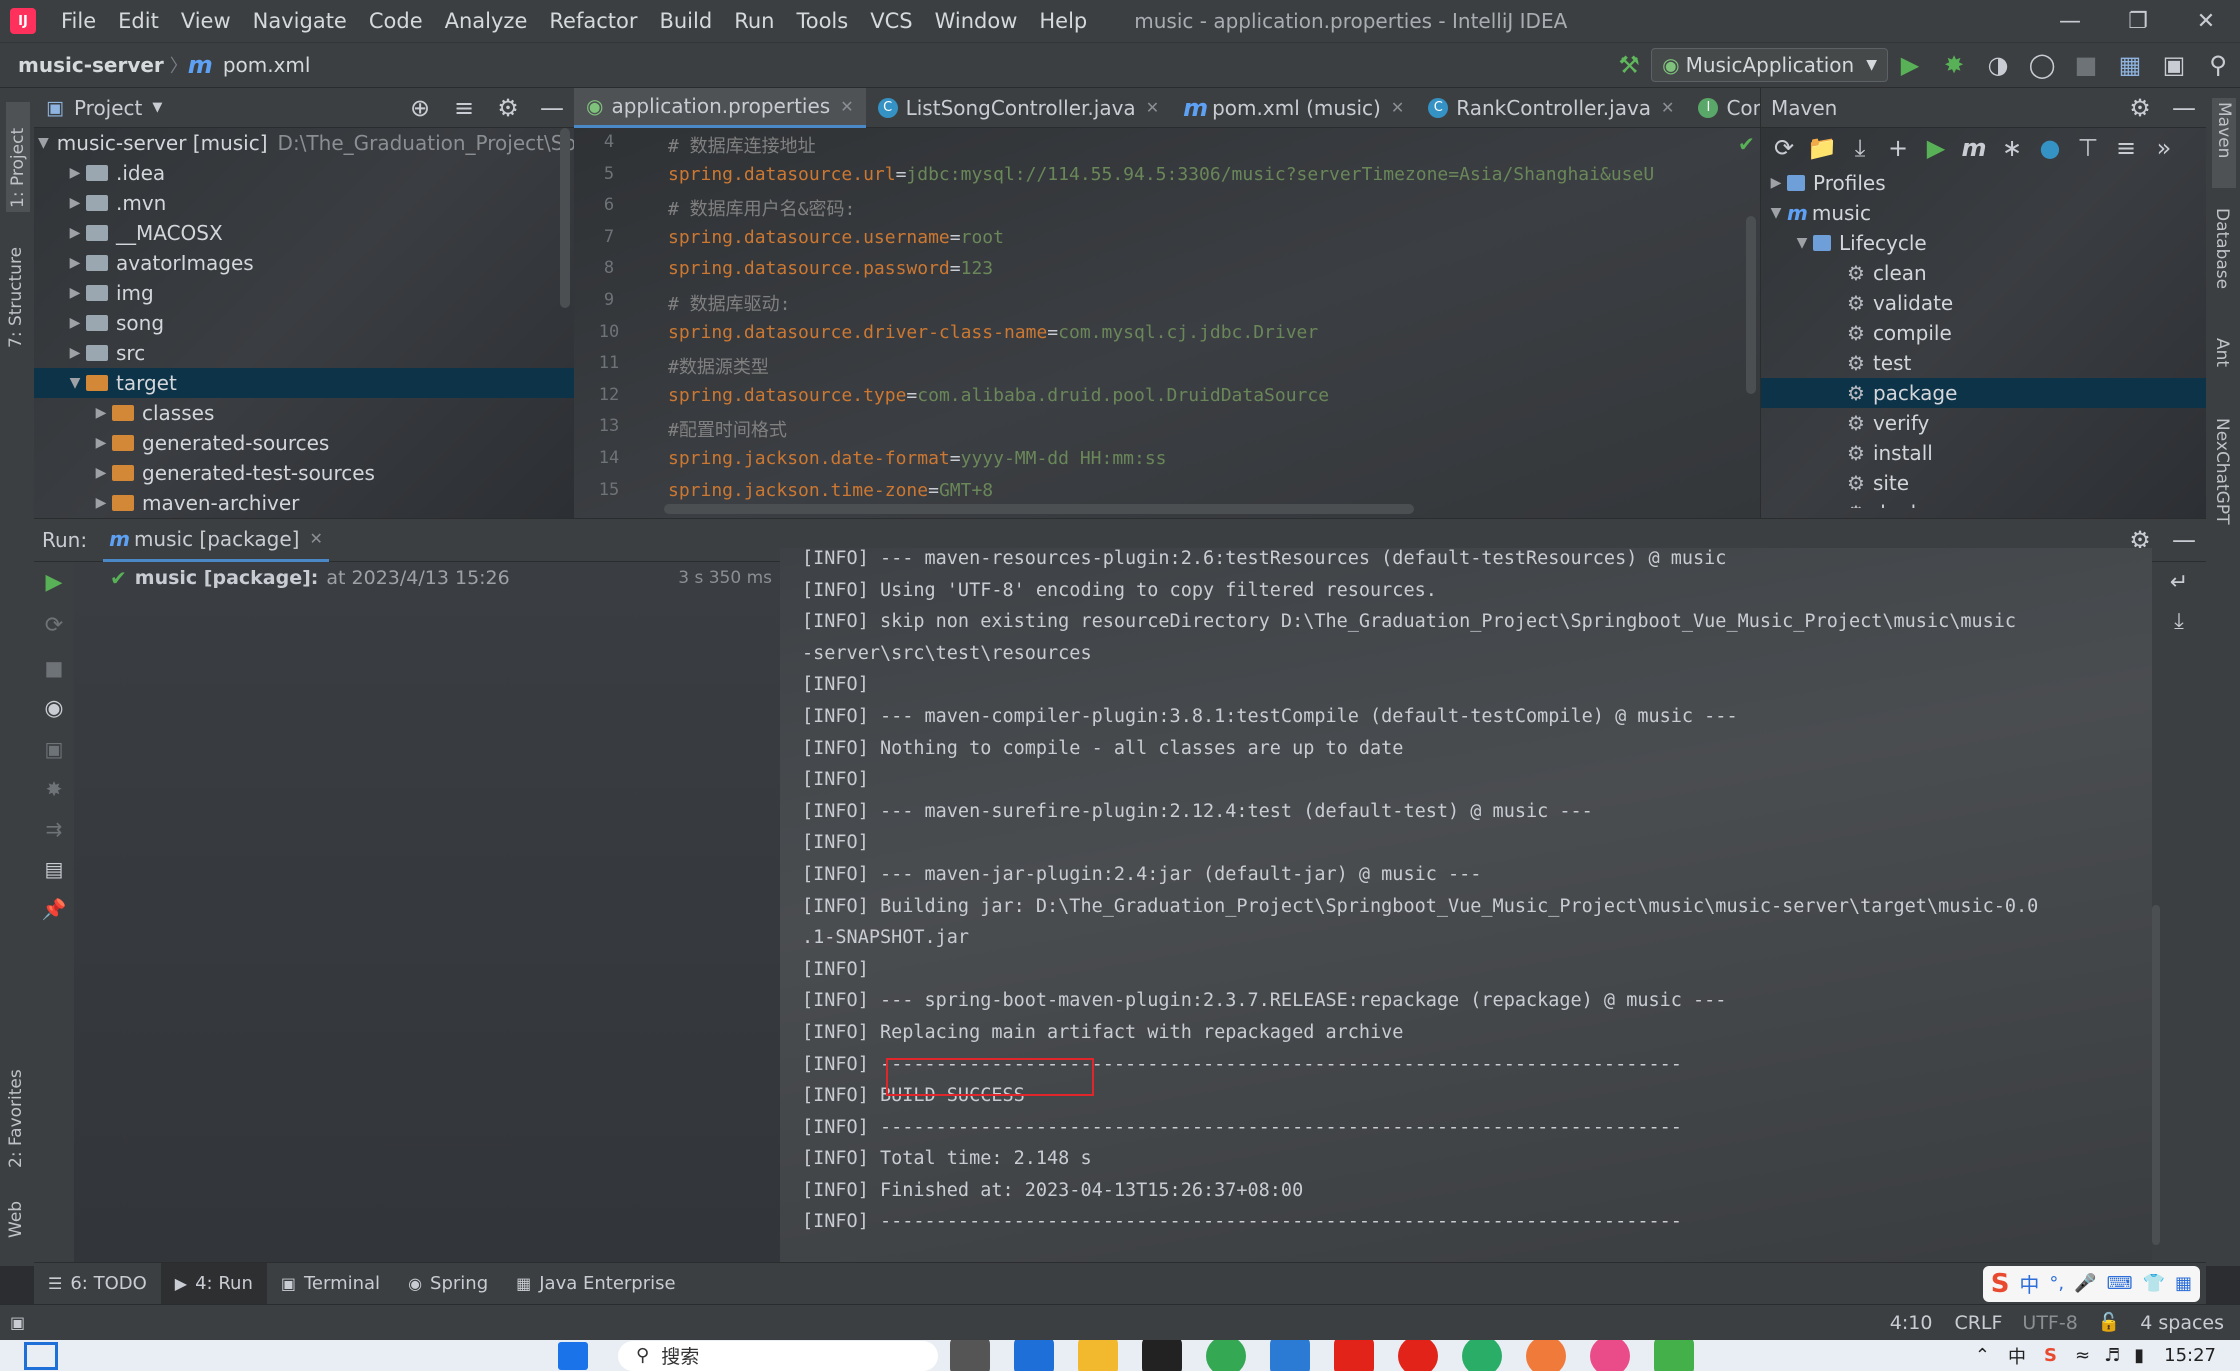 The width and height of the screenshot is (2240, 1371). What do you see at coordinates (1098, 1355) in the screenshot?
I see `file-explorer-icon` at bounding box center [1098, 1355].